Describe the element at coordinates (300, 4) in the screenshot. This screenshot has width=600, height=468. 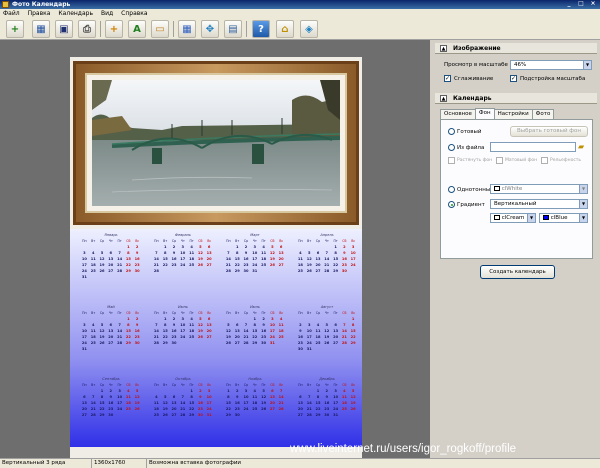
I see `window-titlebar: Фото Календарь _ □ ×` at that location.